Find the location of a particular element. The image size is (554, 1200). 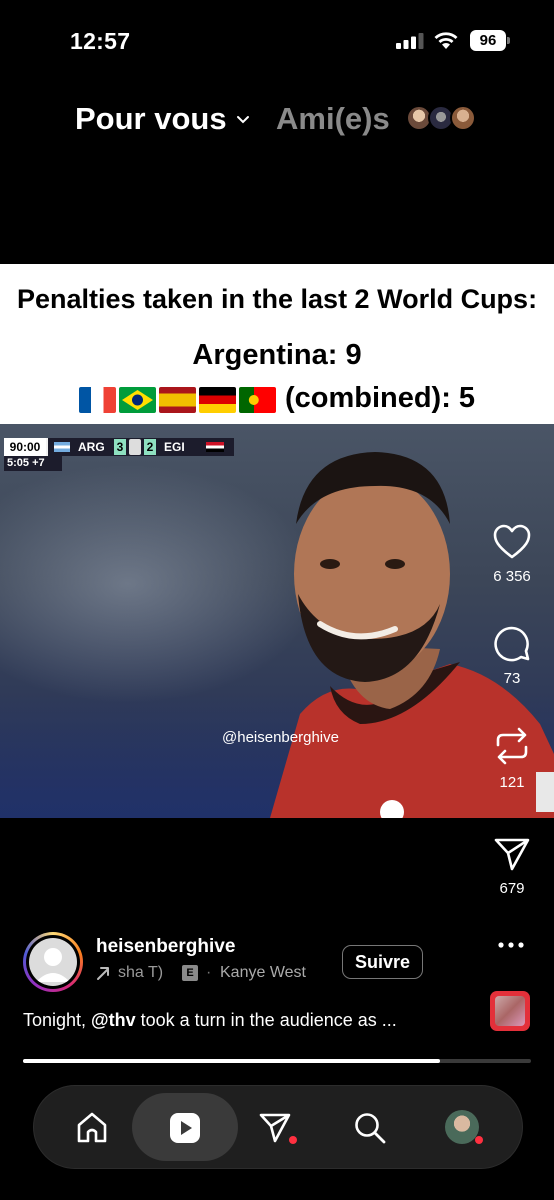

away-team: EGI is located at coordinates (174, 447).